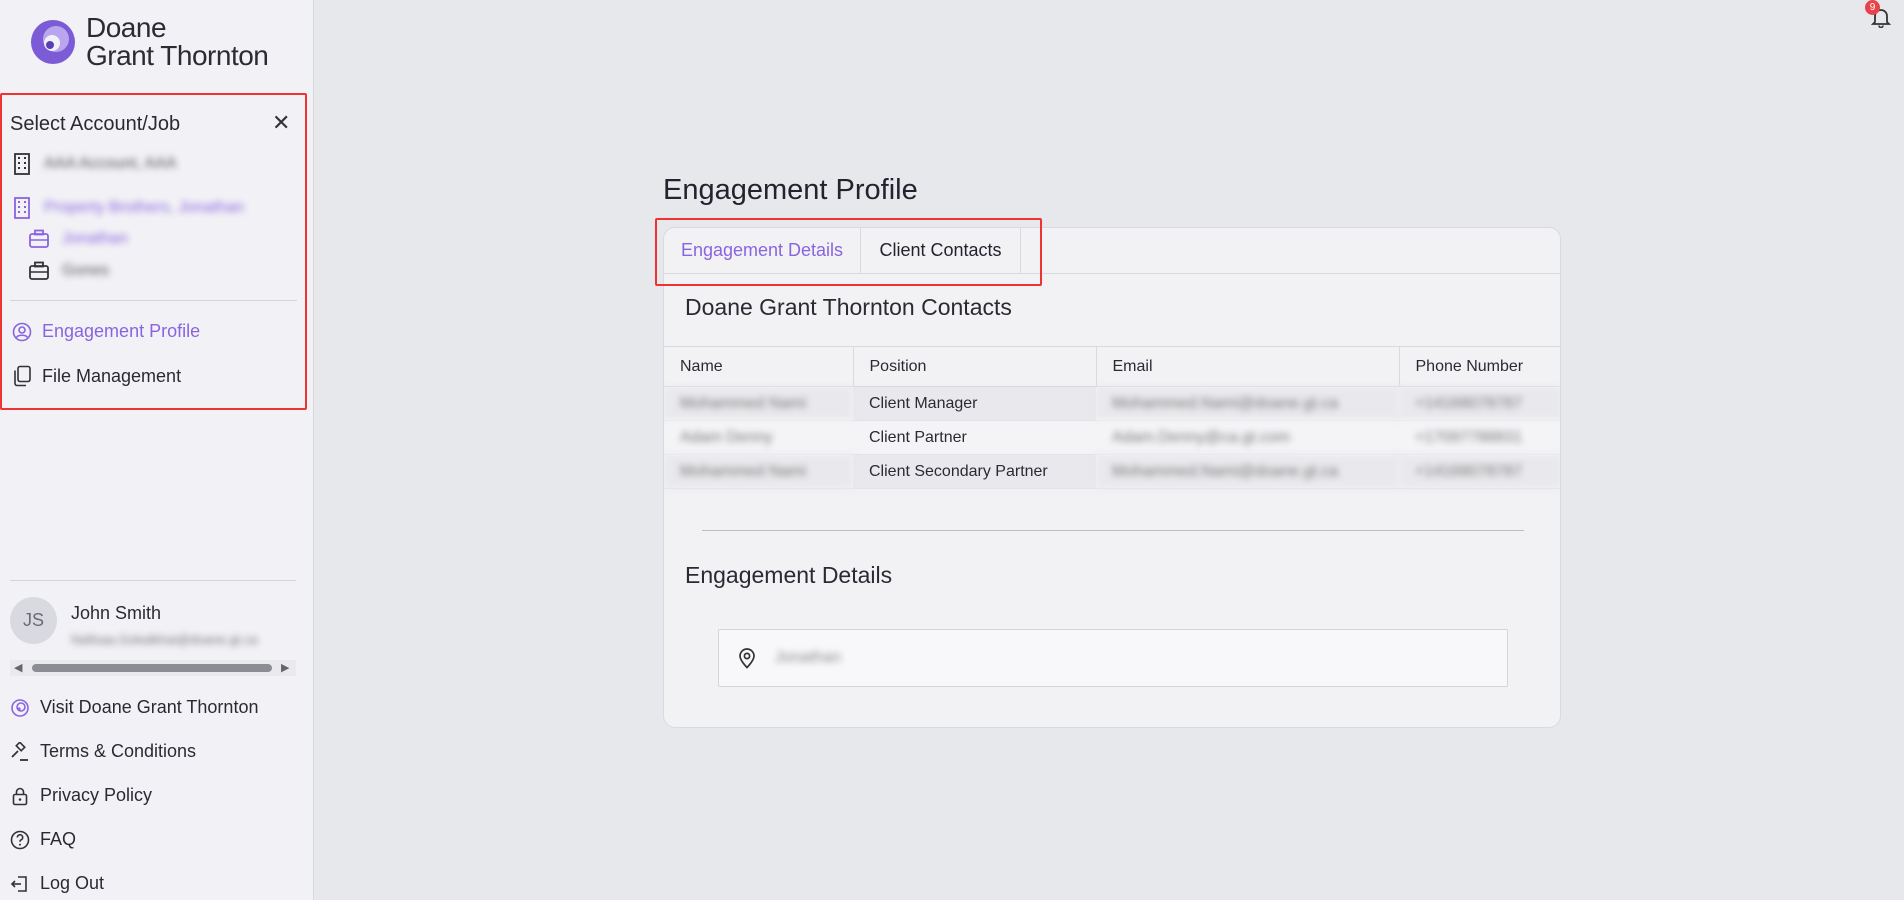 The width and height of the screenshot is (1904, 900). What do you see at coordinates (1113, 658) in the screenshot?
I see `location-field: Jonathan` at bounding box center [1113, 658].